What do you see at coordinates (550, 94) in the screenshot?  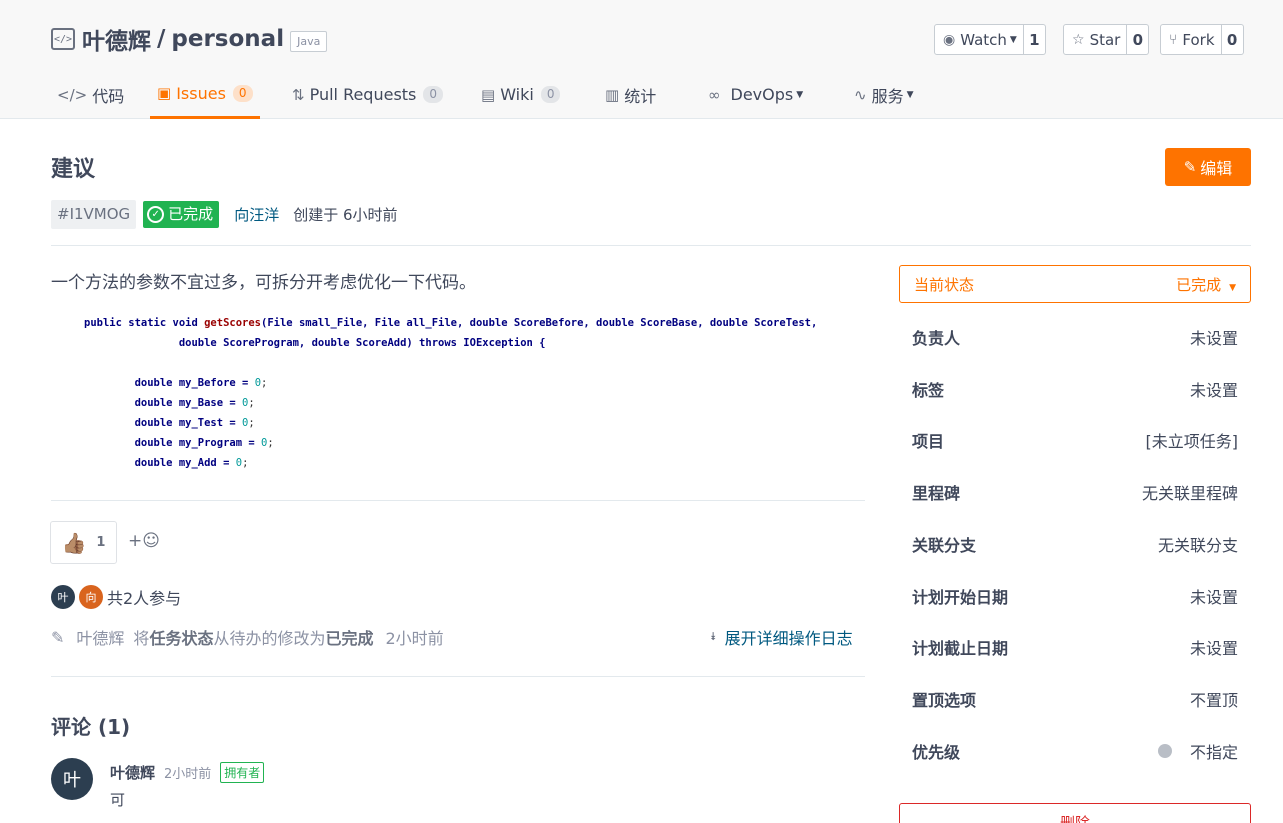 I see `tab-wiki-count: 0` at bounding box center [550, 94].